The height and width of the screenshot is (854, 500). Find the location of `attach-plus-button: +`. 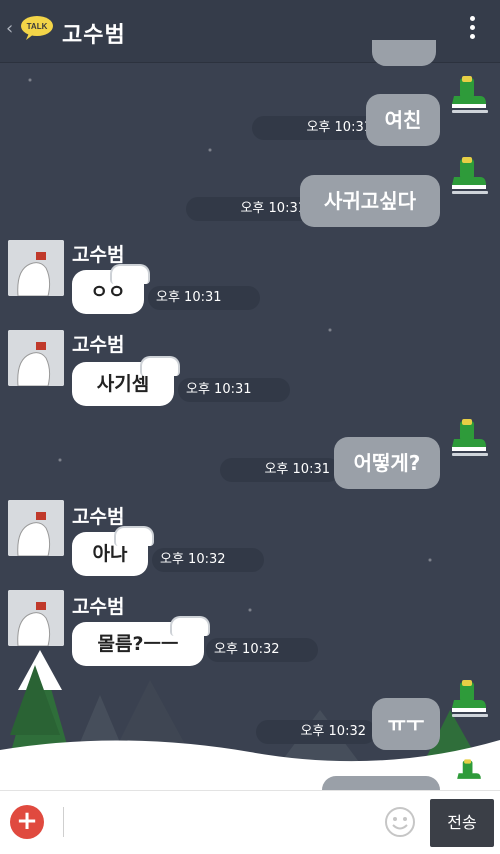

attach-plus-button: + is located at coordinates (27, 822).